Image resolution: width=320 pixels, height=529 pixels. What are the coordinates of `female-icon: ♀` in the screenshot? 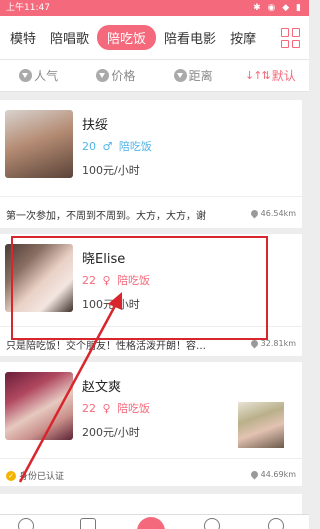 It's located at (106, 408).